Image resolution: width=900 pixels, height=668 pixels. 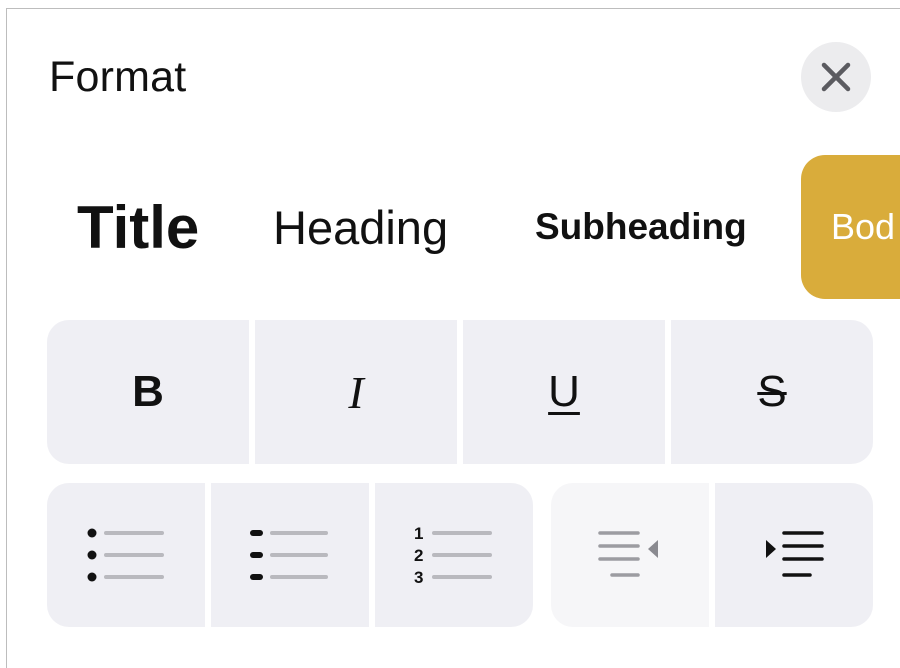 I want to click on italic-button: I, so click(x=356, y=392).